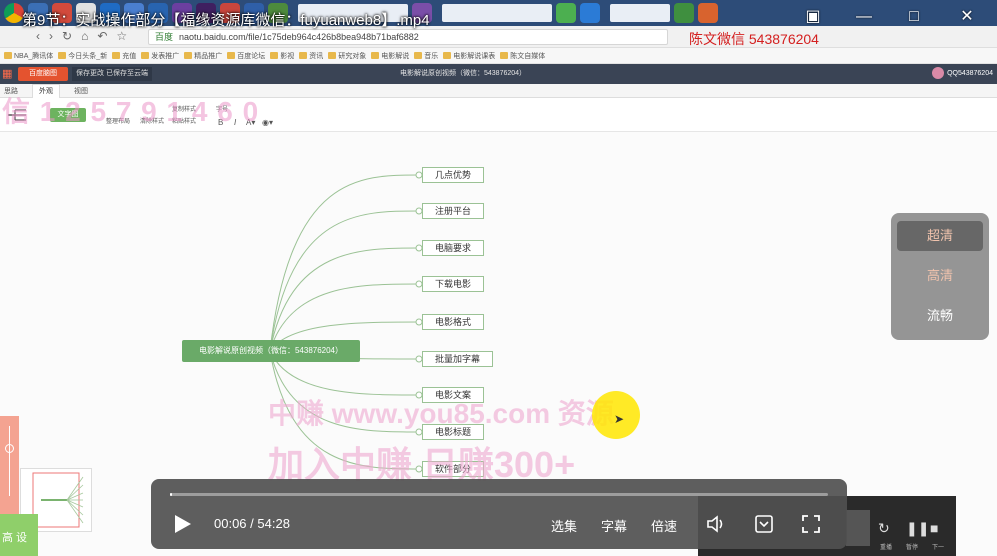 The height and width of the screenshot is (556, 997). What do you see at coordinates (962, 73) in the screenshot?
I see `user-account: QQ543876204` at bounding box center [962, 73].